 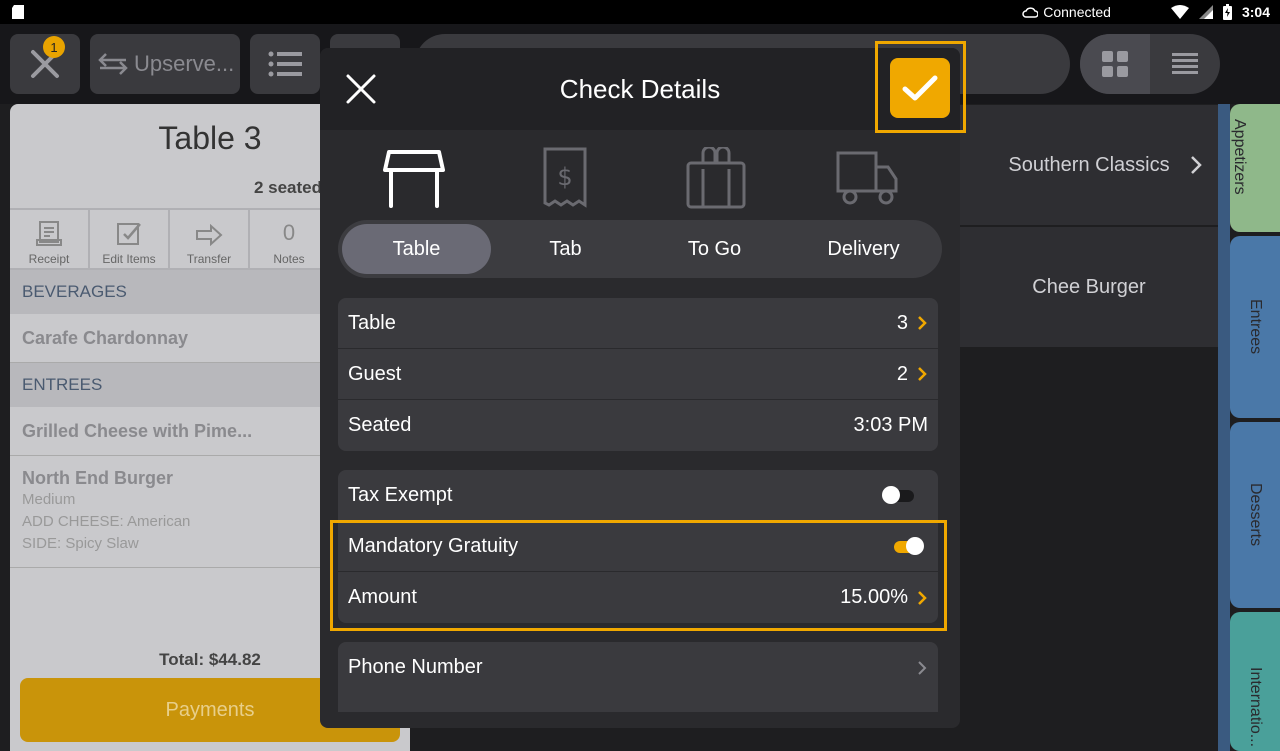 I want to click on notes-count: 0, so click(x=289, y=232).